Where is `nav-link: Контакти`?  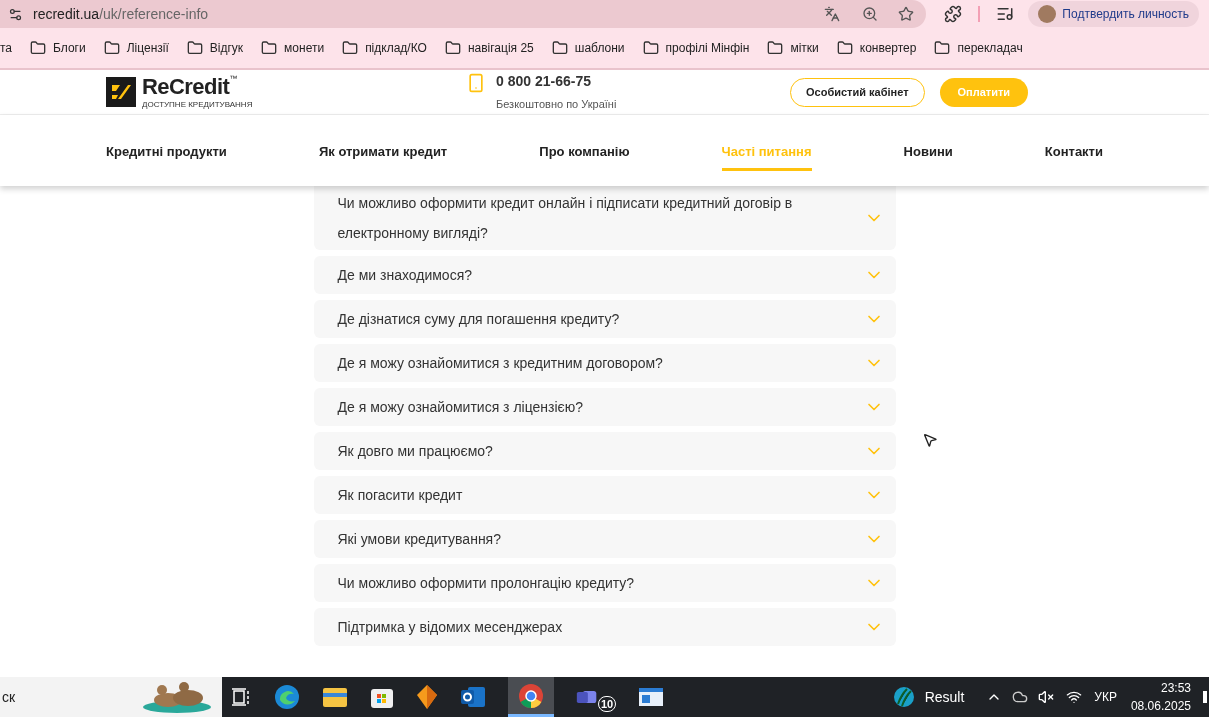
nav-link: Контакти is located at coordinates (1073, 153).